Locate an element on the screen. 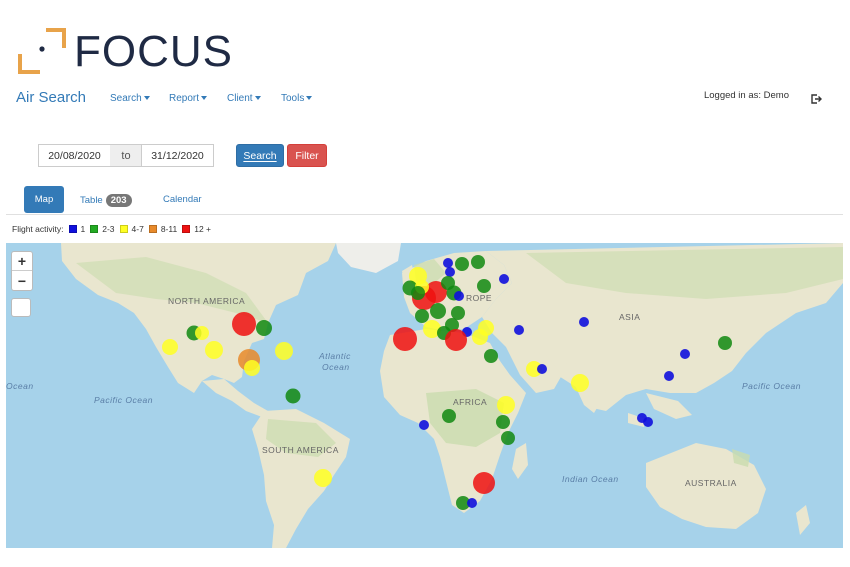  label-atlantic-ocean: Ocean is located at coordinates (336, 367).